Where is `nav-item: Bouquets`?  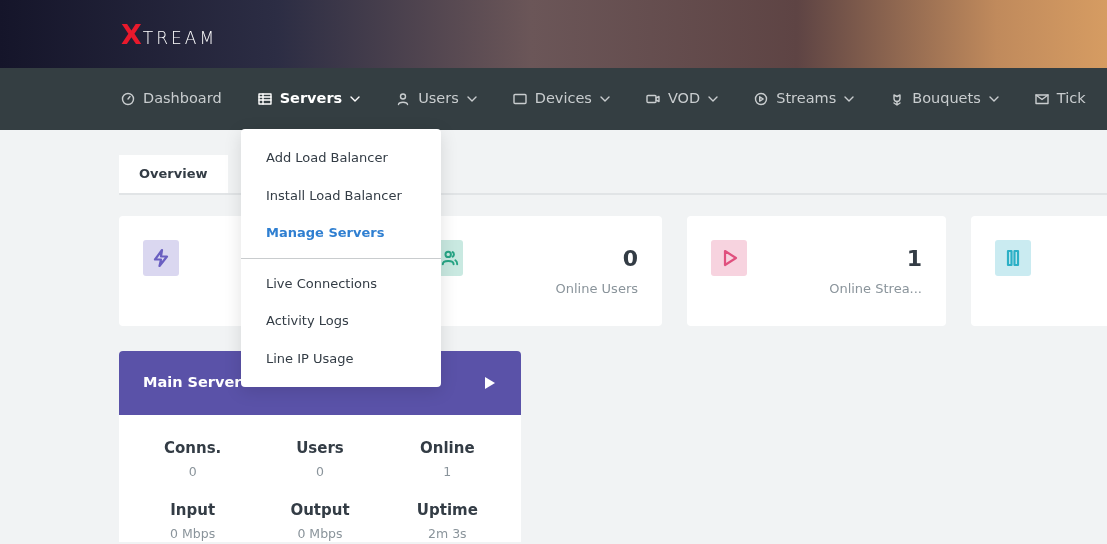
nav-item: Bouquets is located at coordinates (944, 99).